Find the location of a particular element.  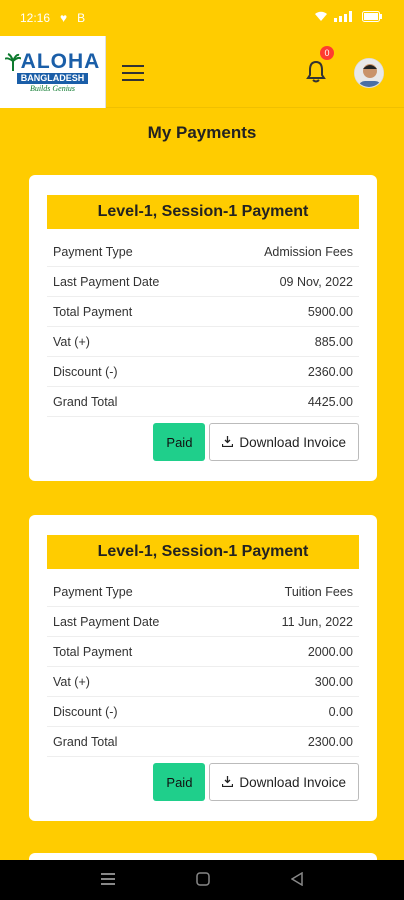

home-icon is located at coordinates (203, 880).